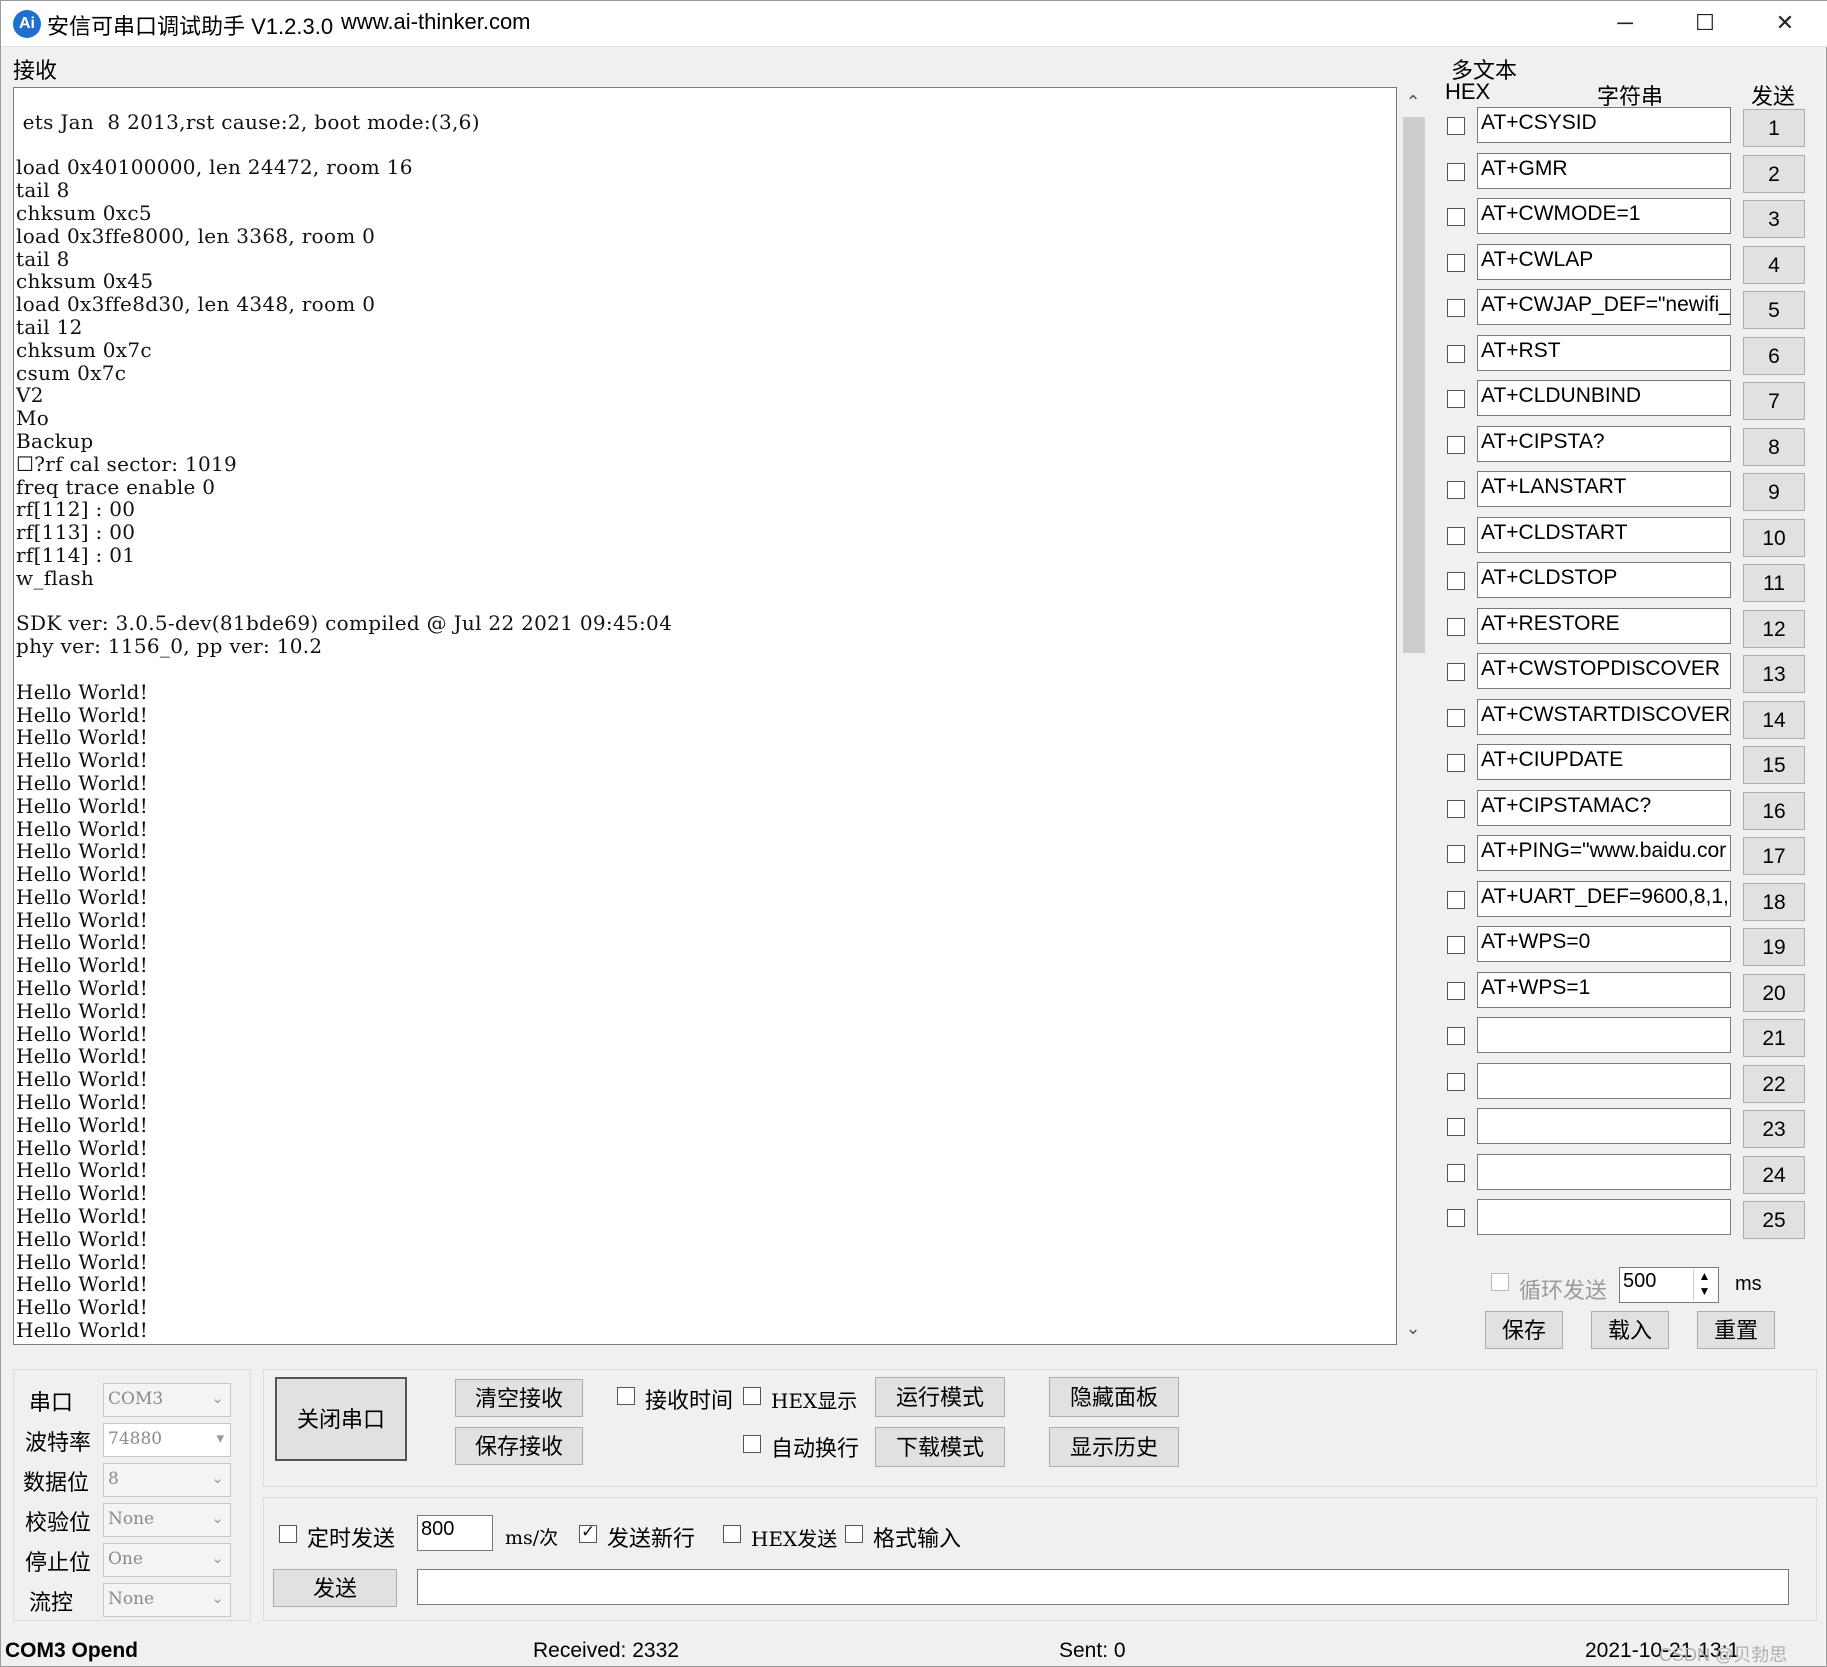 The width and height of the screenshot is (1827, 1667). I want to click on command-input: AT+CIUPDATE, so click(1604, 762).